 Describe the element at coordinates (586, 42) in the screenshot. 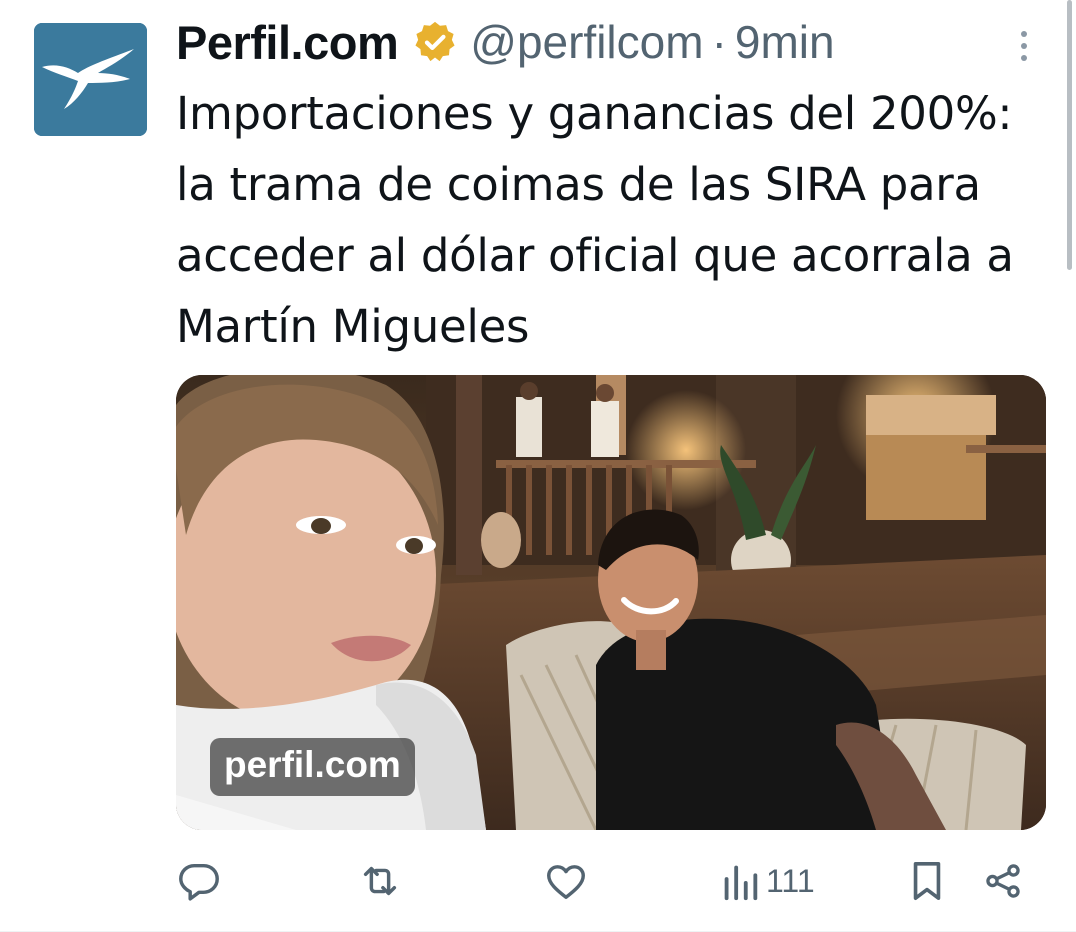

I see `author-handle: @perfilcom` at that location.